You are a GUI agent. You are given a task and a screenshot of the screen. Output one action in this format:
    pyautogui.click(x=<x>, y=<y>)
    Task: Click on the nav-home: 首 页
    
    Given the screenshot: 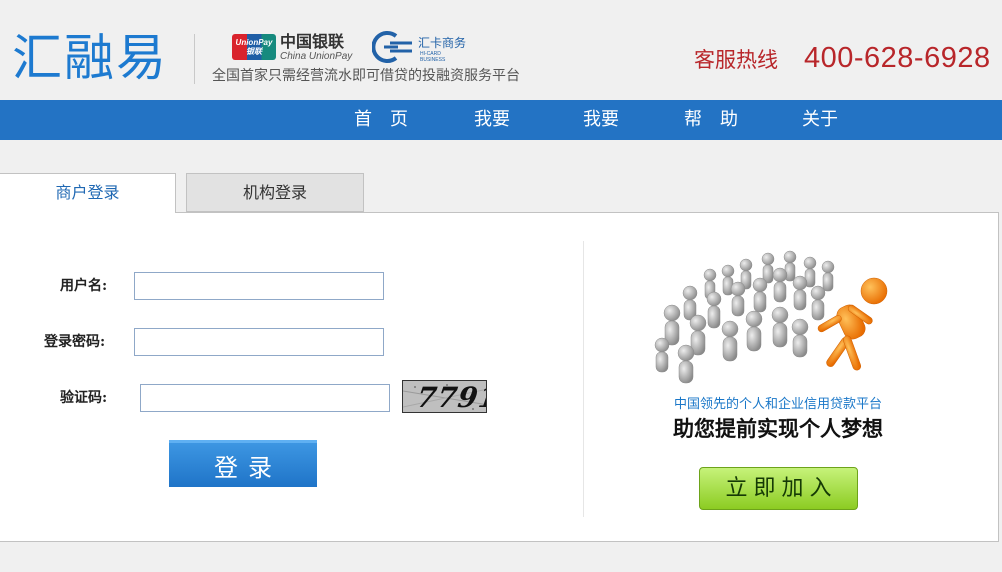 What is the action you would take?
    pyautogui.click(x=381, y=120)
    